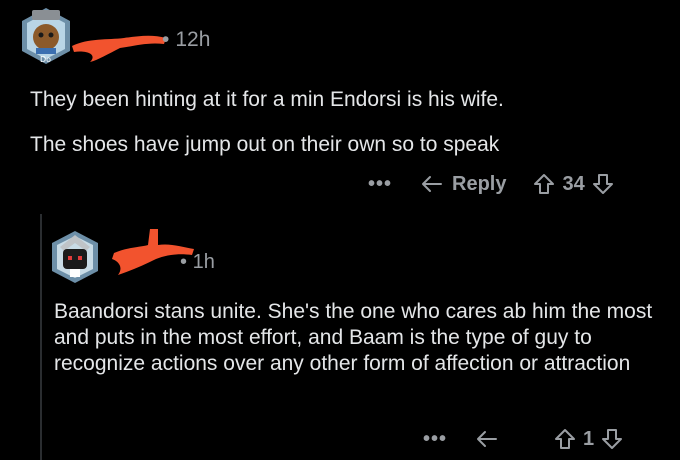  What do you see at coordinates (203, 262) in the screenshot?
I see `comment-timestamp: 1h` at bounding box center [203, 262].